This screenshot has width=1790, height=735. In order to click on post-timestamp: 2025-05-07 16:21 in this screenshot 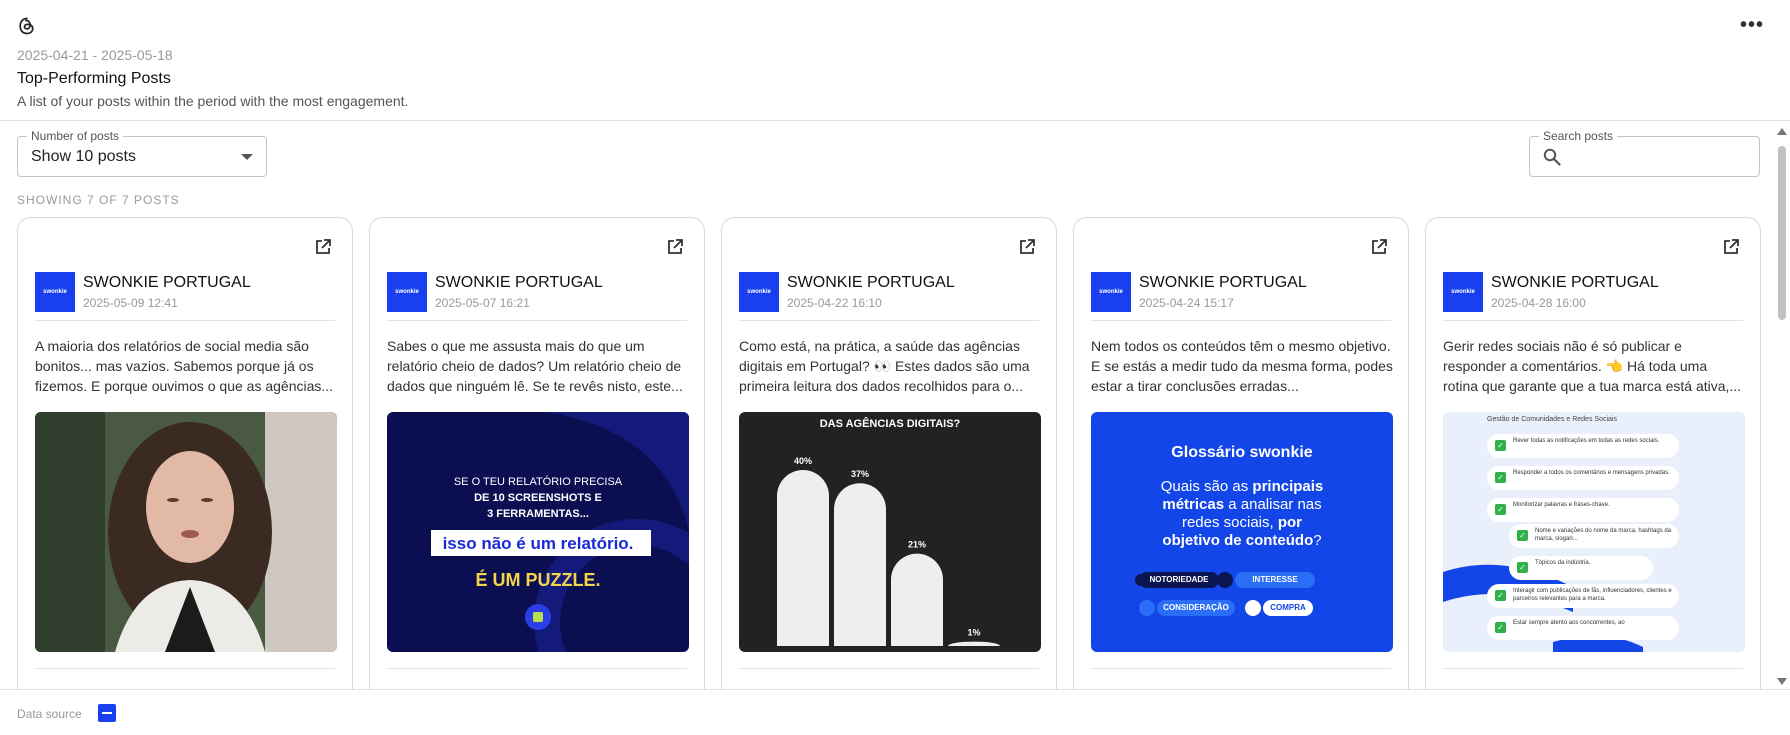, I will do `click(482, 303)`.